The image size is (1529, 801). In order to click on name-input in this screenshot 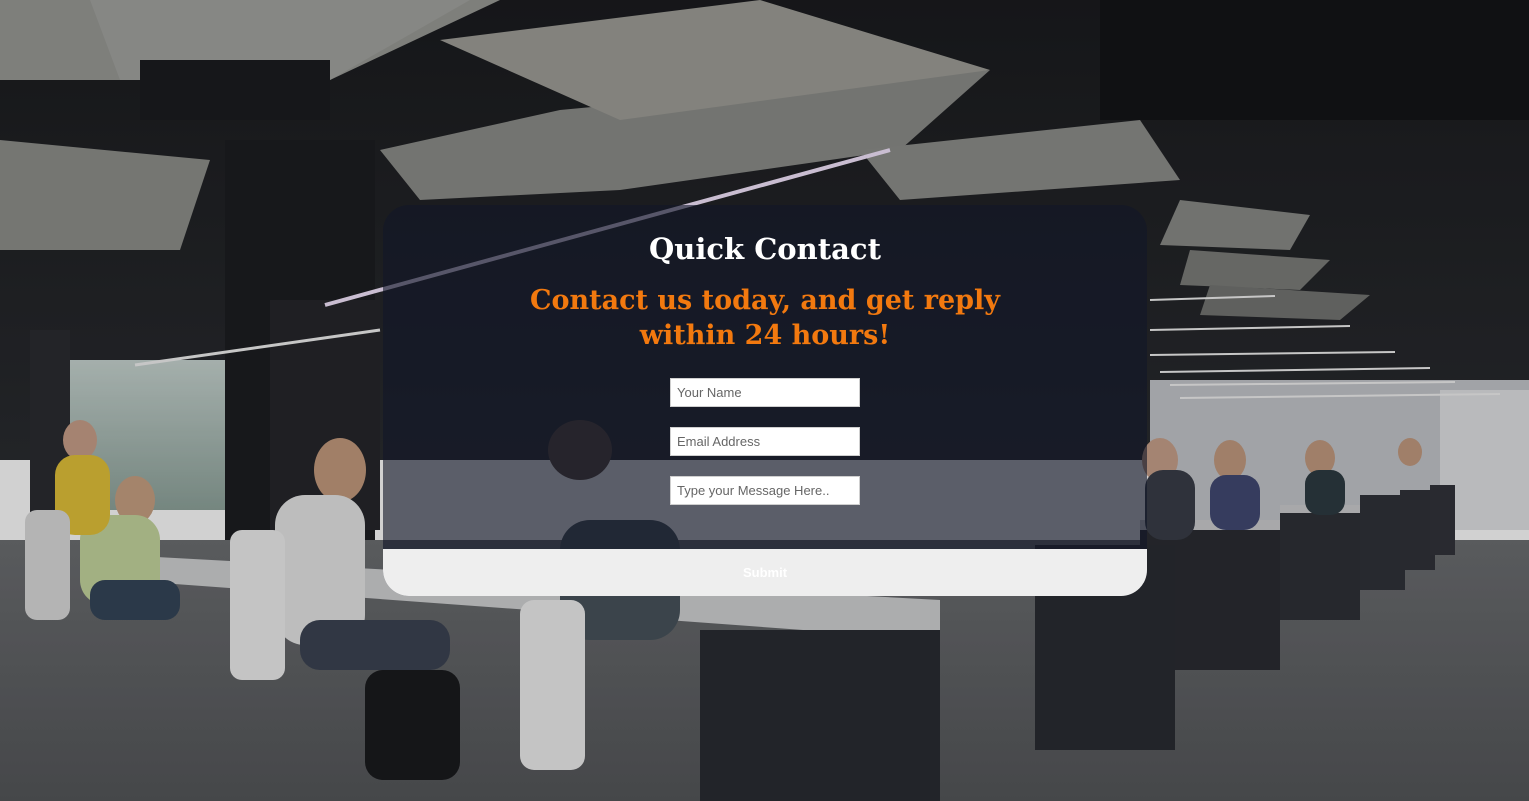, I will do `click(765, 392)`.